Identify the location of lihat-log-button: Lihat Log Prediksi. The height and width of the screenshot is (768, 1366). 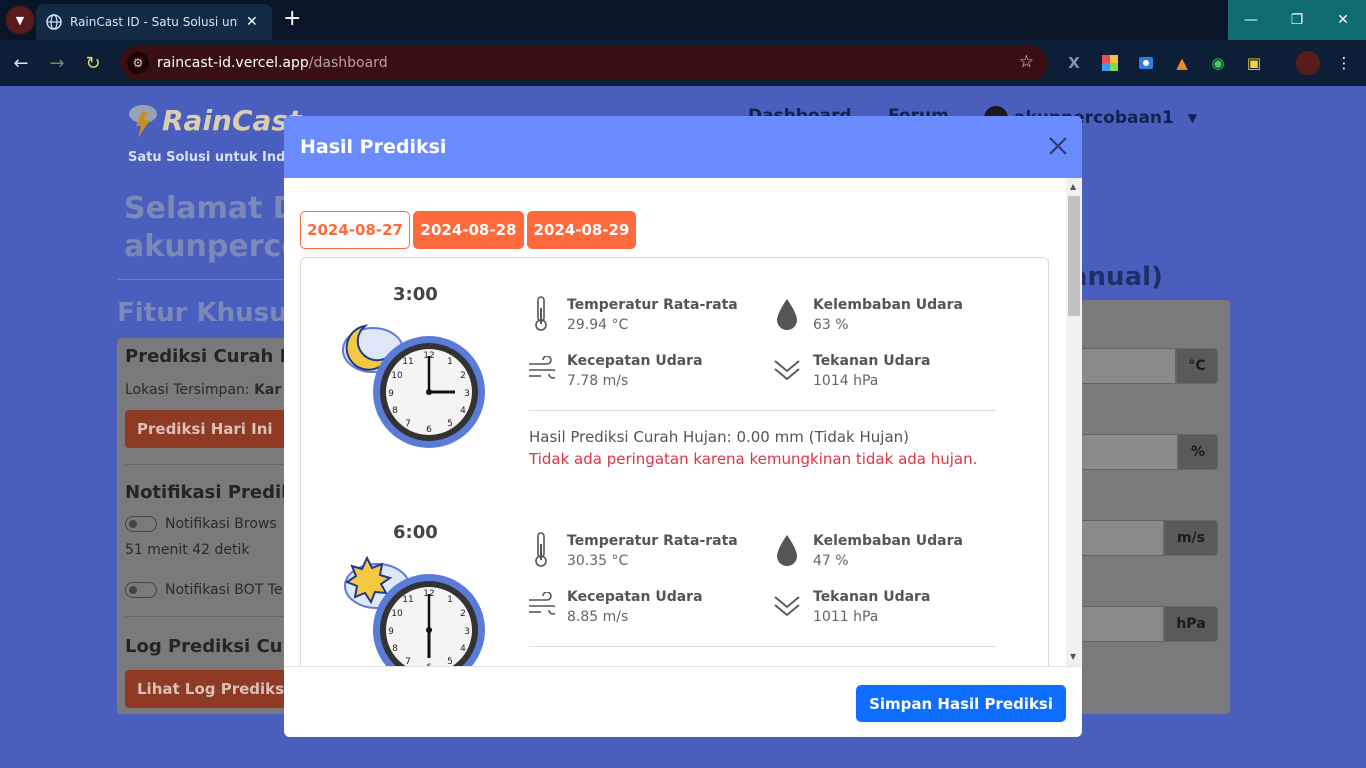
(213, 689).